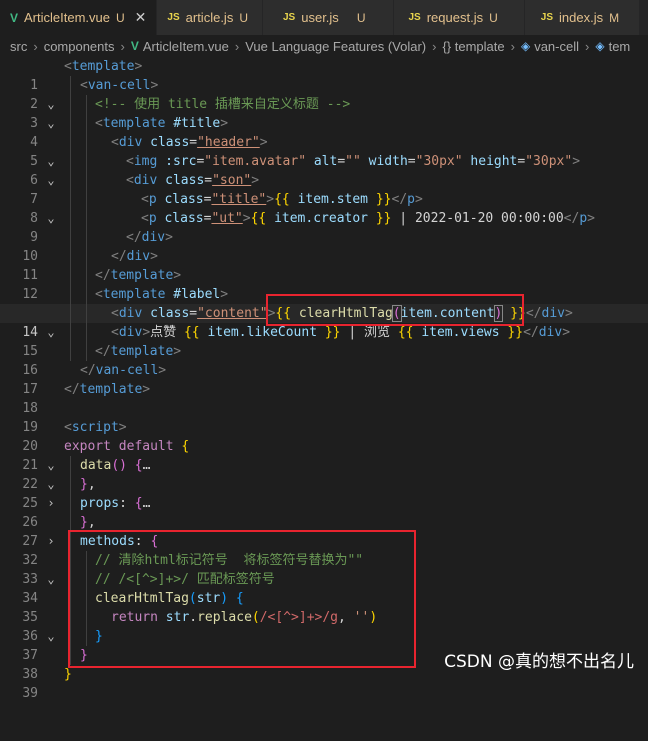 Image resolution: width=648 pixels, height=741 pixels. I want to click on code-line: 12 </template>, so click(324, 284).